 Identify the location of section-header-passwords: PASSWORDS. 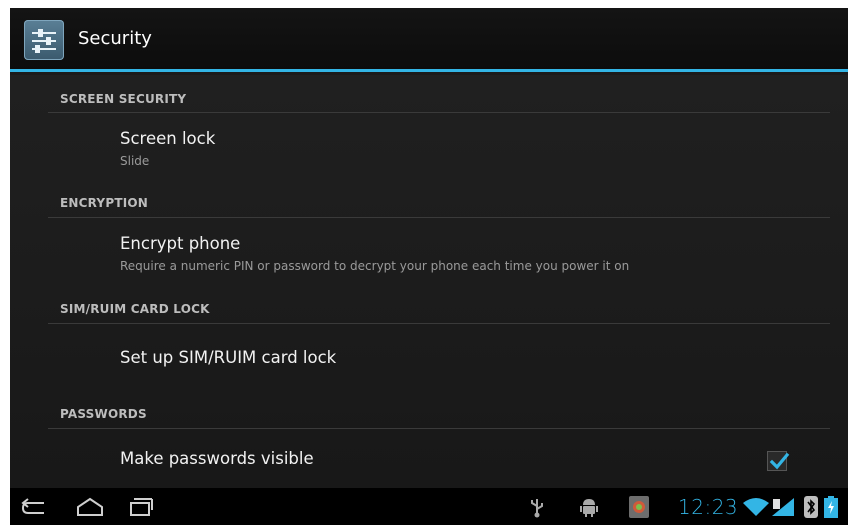
(103, 414).